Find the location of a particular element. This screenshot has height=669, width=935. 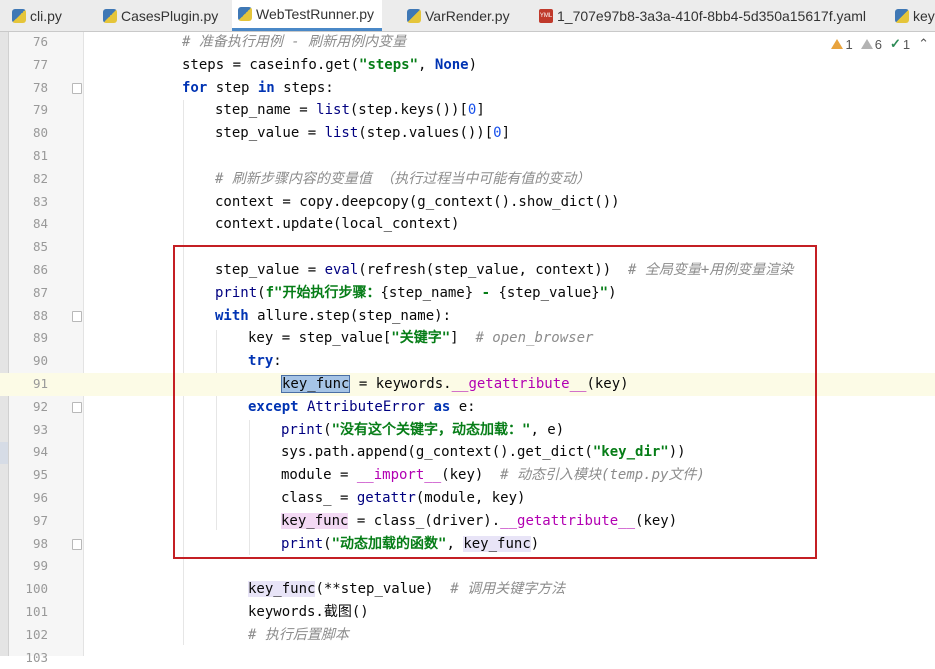

comment: # 准备执行用例 - 刷新用例内变量 is located at coordinates (294, 42).